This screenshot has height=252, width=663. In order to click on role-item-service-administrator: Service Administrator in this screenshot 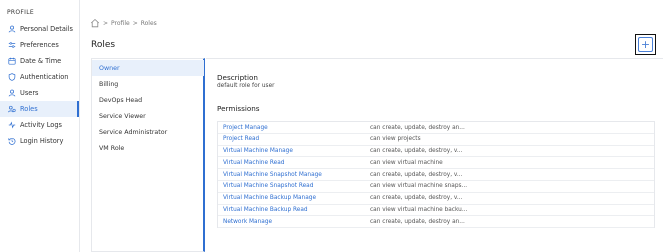, I will do `click(148, 132)`.